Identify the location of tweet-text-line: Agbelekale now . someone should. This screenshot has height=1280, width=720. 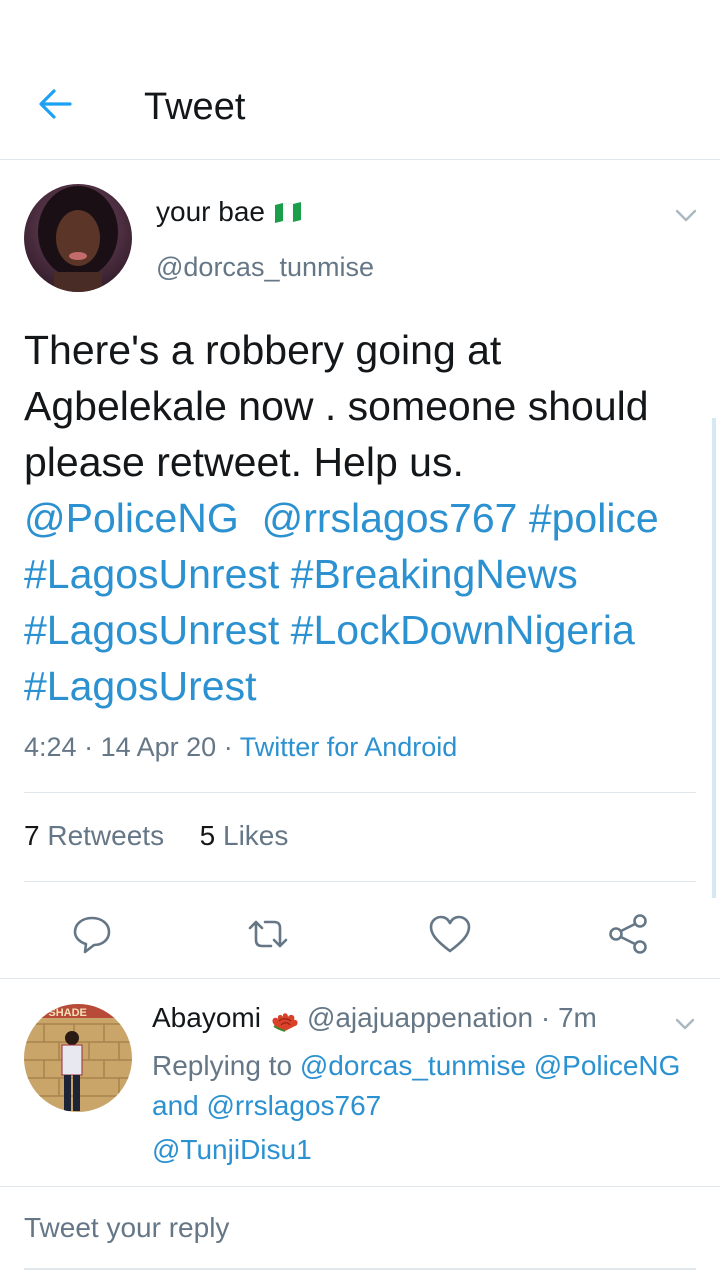
(336, 406).